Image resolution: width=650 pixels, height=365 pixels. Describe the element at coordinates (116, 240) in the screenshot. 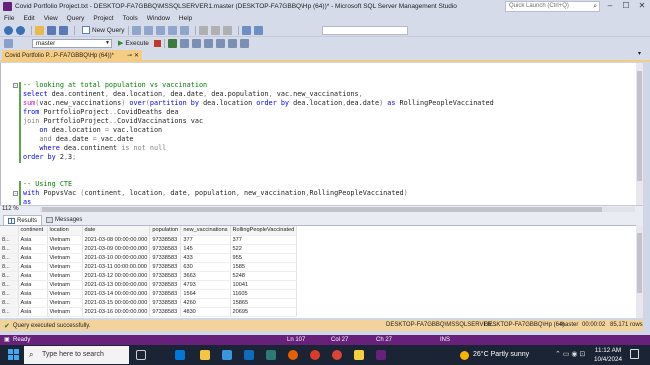

I see `table-cell: 2021-03-08 00:00:00.000` at that location.